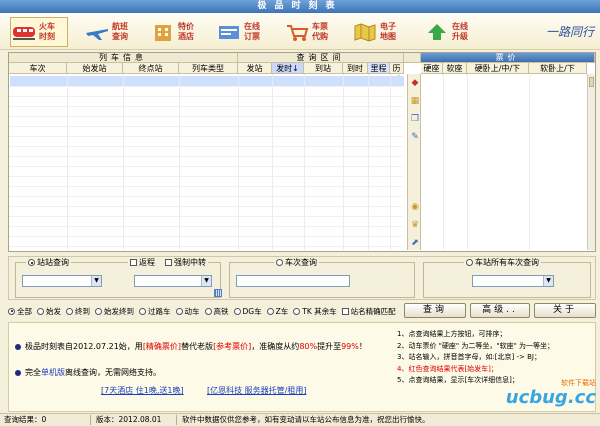 The image size is (600, 426). What do you see at coordinates (232, 346) in the screenshot?
I see `ref-fare-link: [参考票价]` at bounding box center [232, 346].